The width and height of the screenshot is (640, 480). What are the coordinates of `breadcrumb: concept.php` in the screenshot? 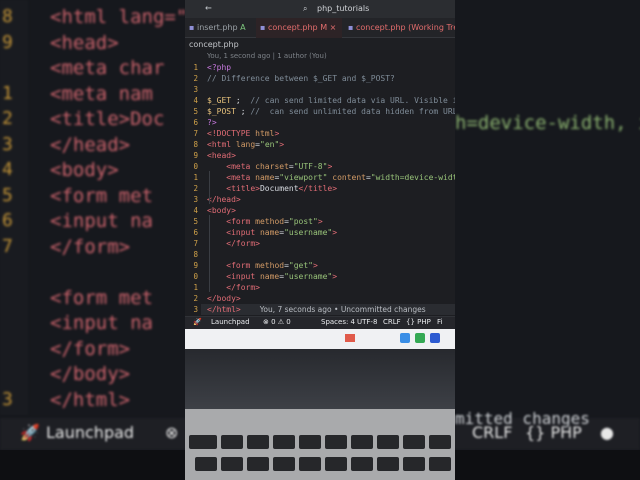 It's located at (214, 44).